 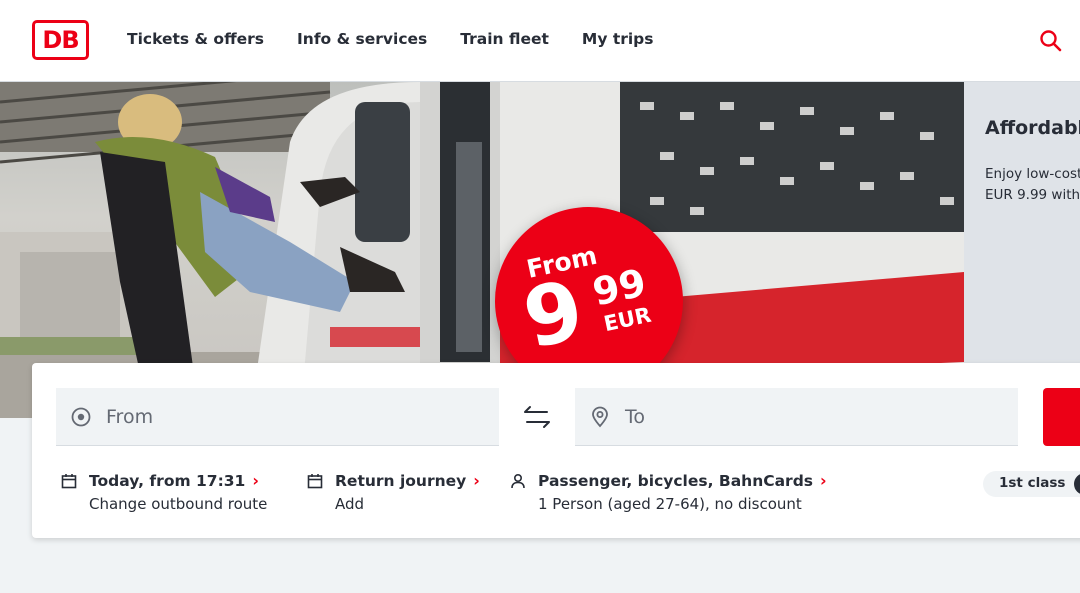 I want to click on first-class-toggle: 1st class, so click(x=1031, y=484).